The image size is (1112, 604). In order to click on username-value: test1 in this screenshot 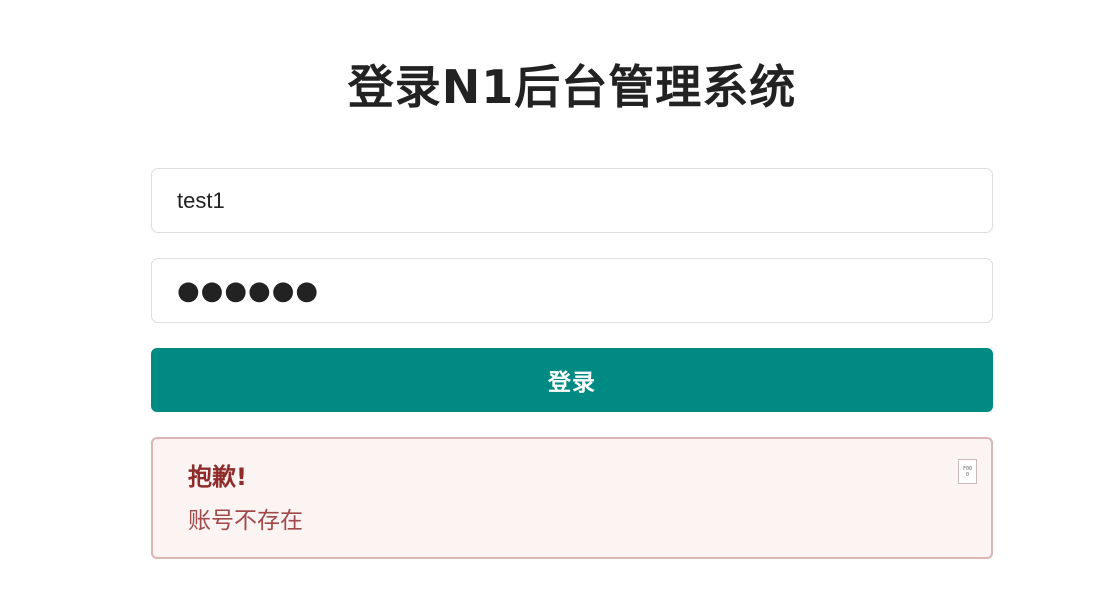, I will do `click(201, 200)`.